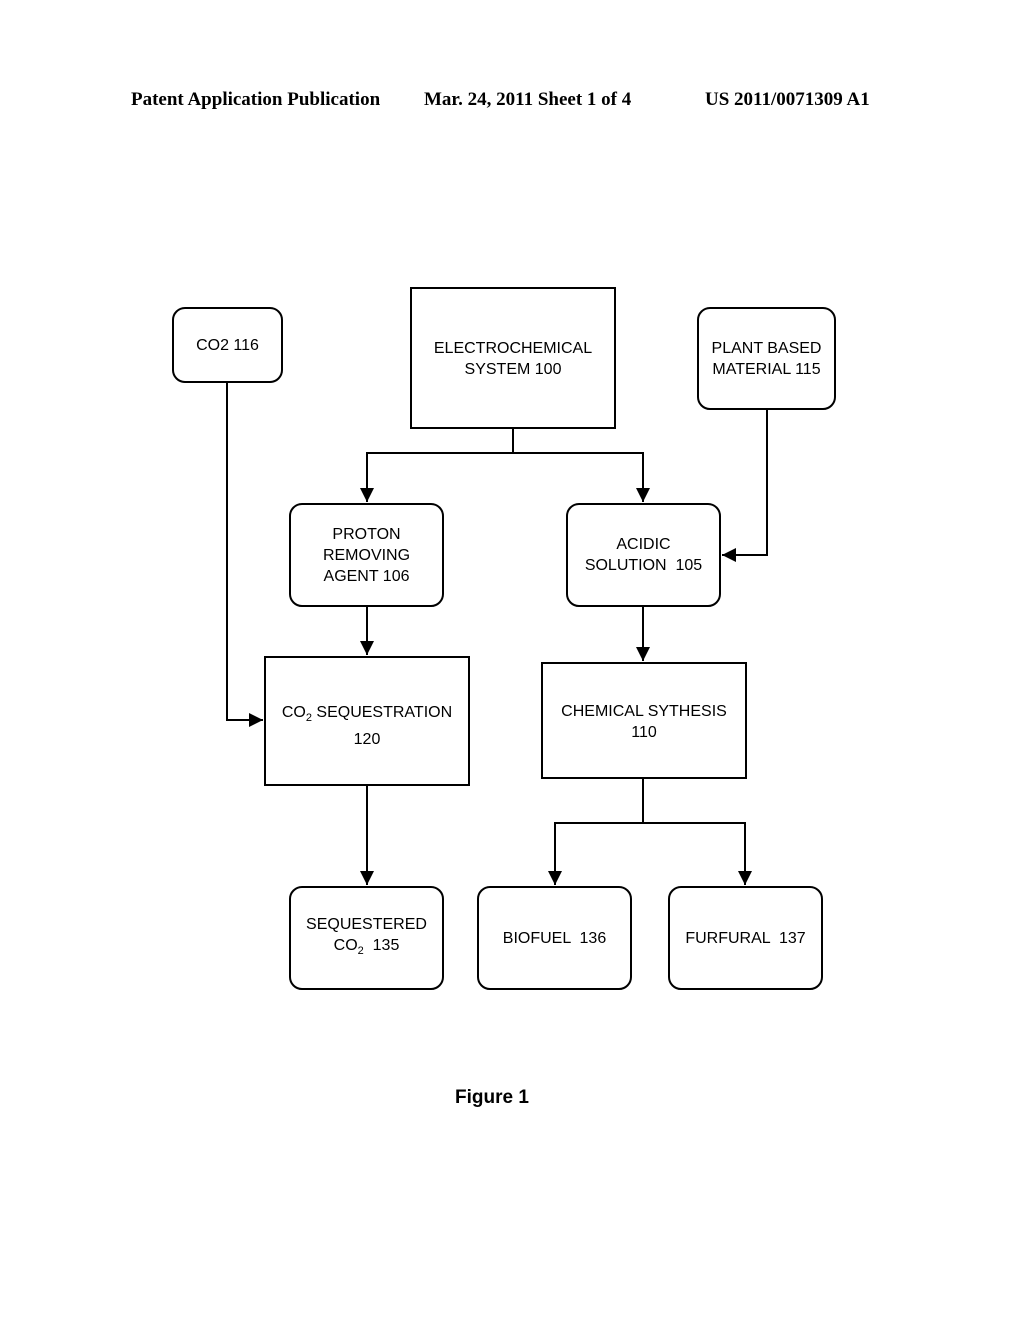  Describe the element at coordinates (366, 534) in the screenshot. I see `node-proton-label-1: PROTON` at that location.